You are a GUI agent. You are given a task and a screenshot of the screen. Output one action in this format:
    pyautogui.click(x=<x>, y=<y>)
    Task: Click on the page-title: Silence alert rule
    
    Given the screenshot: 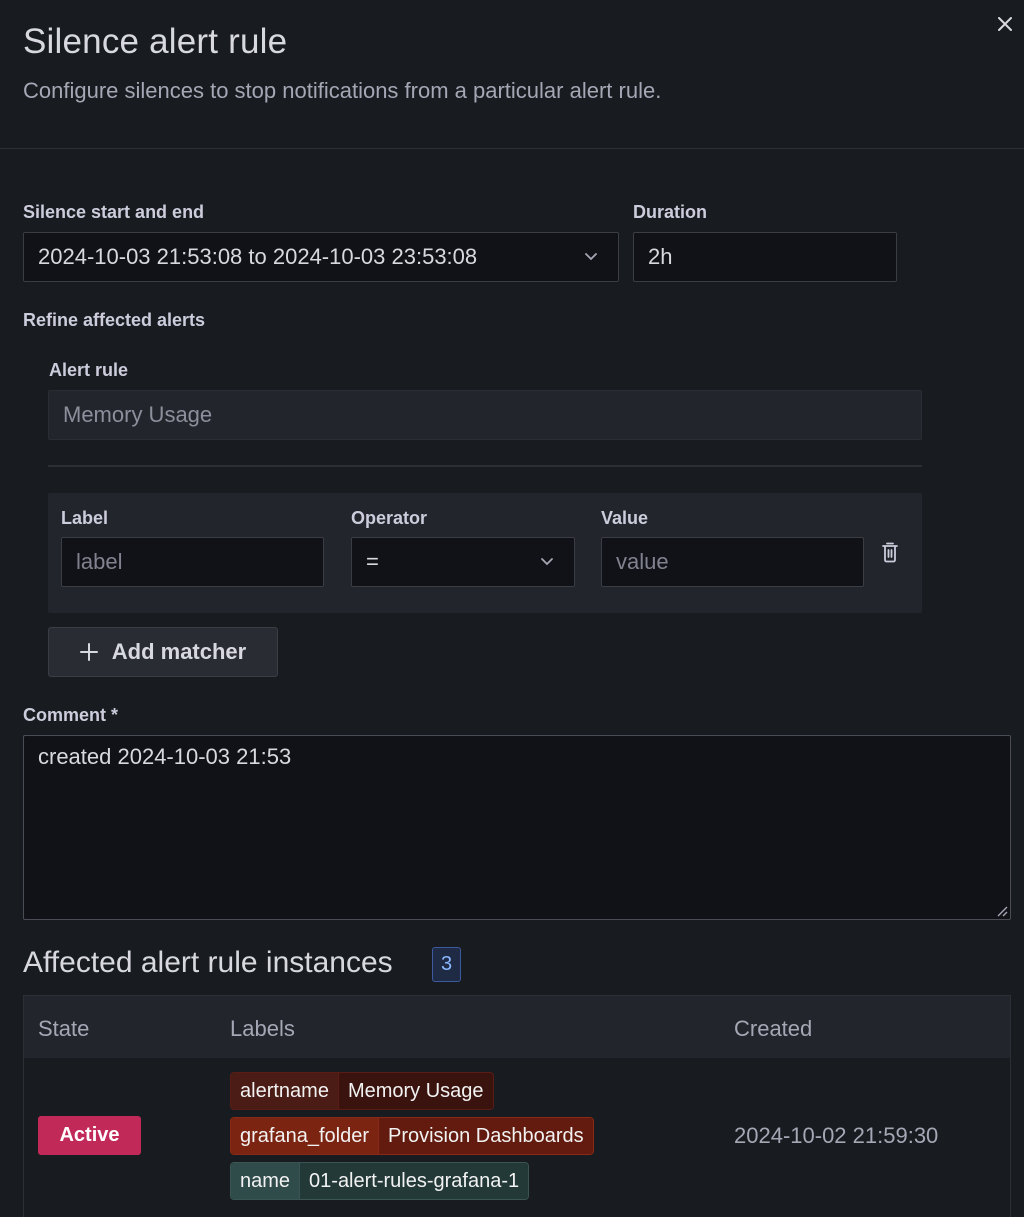 What is the action you would take?
    pyautogui.click(x=155, y=41)
    